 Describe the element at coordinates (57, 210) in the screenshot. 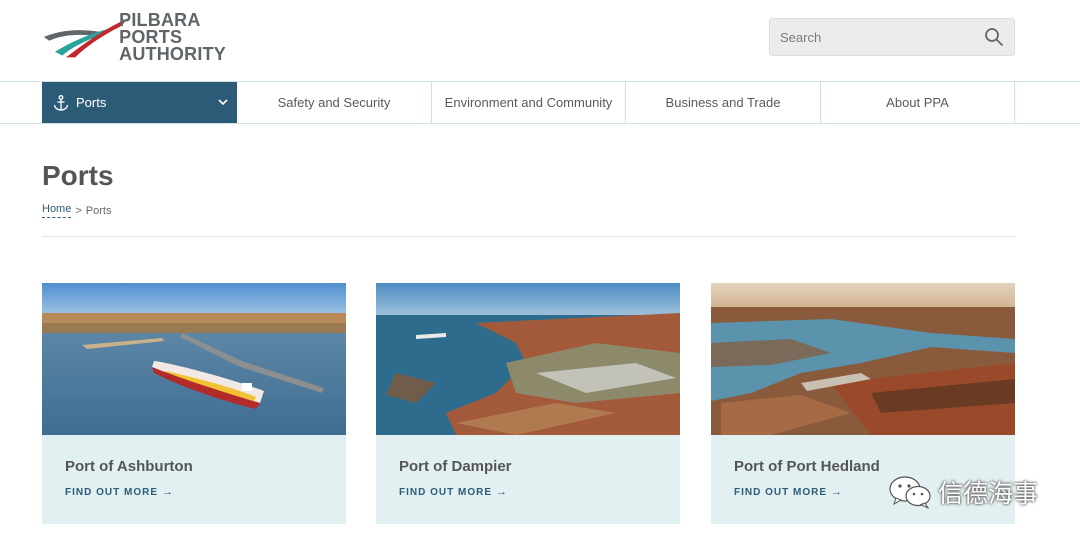

I see `breadcrumb-home-link: Home` at that location.